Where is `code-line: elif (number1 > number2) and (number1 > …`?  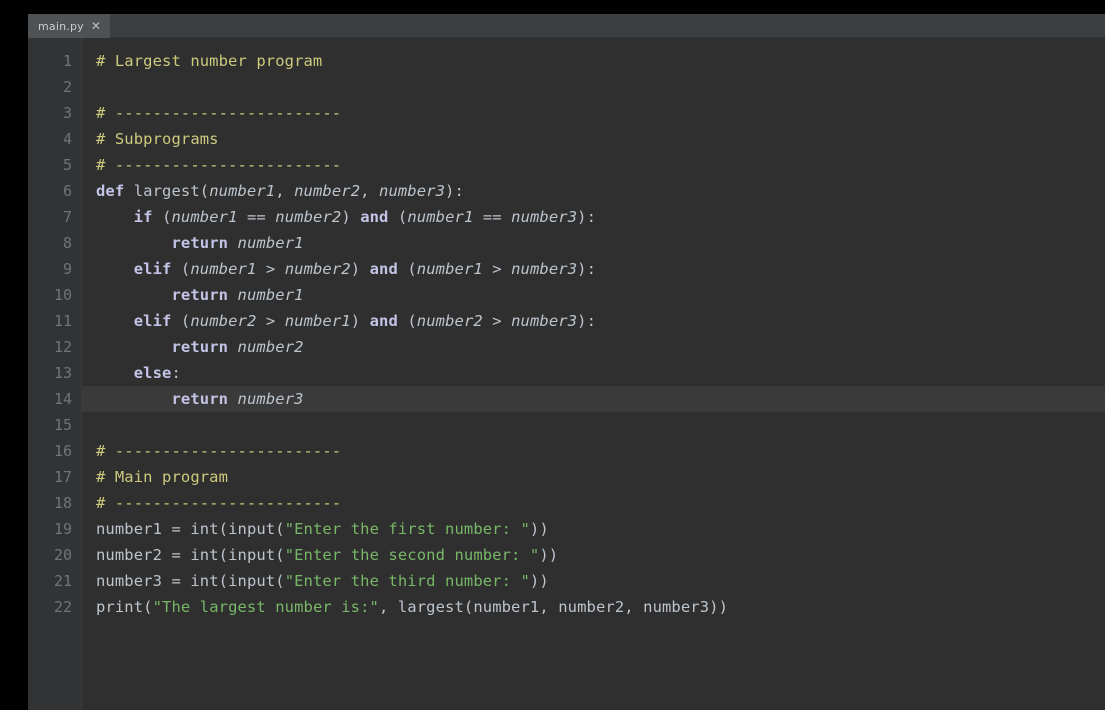
code-line: elif (number1 > number2) and (number1 > … is located at coordinates (593, 269).